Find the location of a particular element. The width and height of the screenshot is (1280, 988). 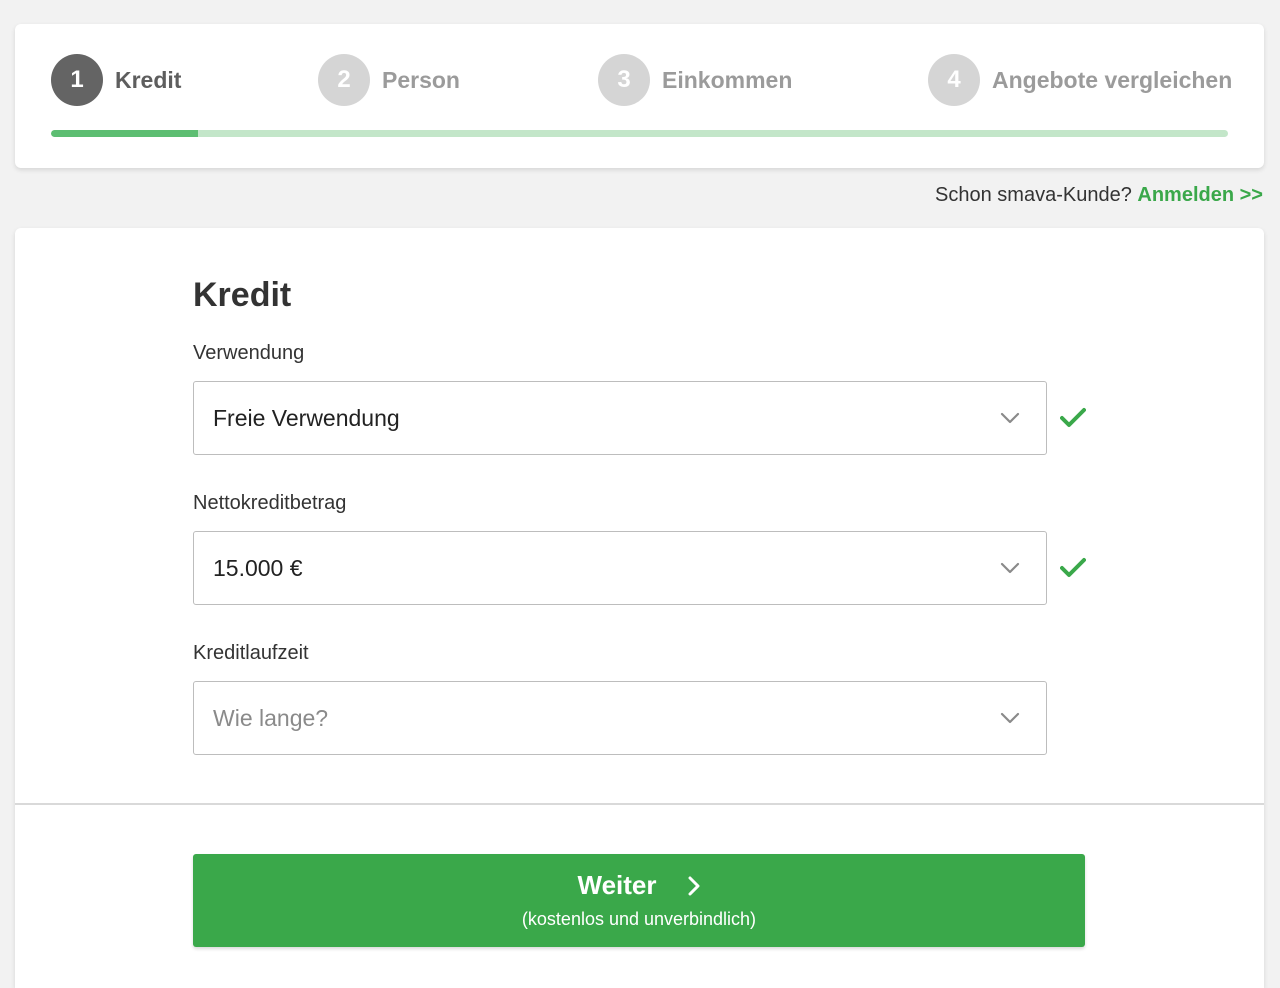

verwendung-select: Freie Verwendung is located at coordinates (620, 418).